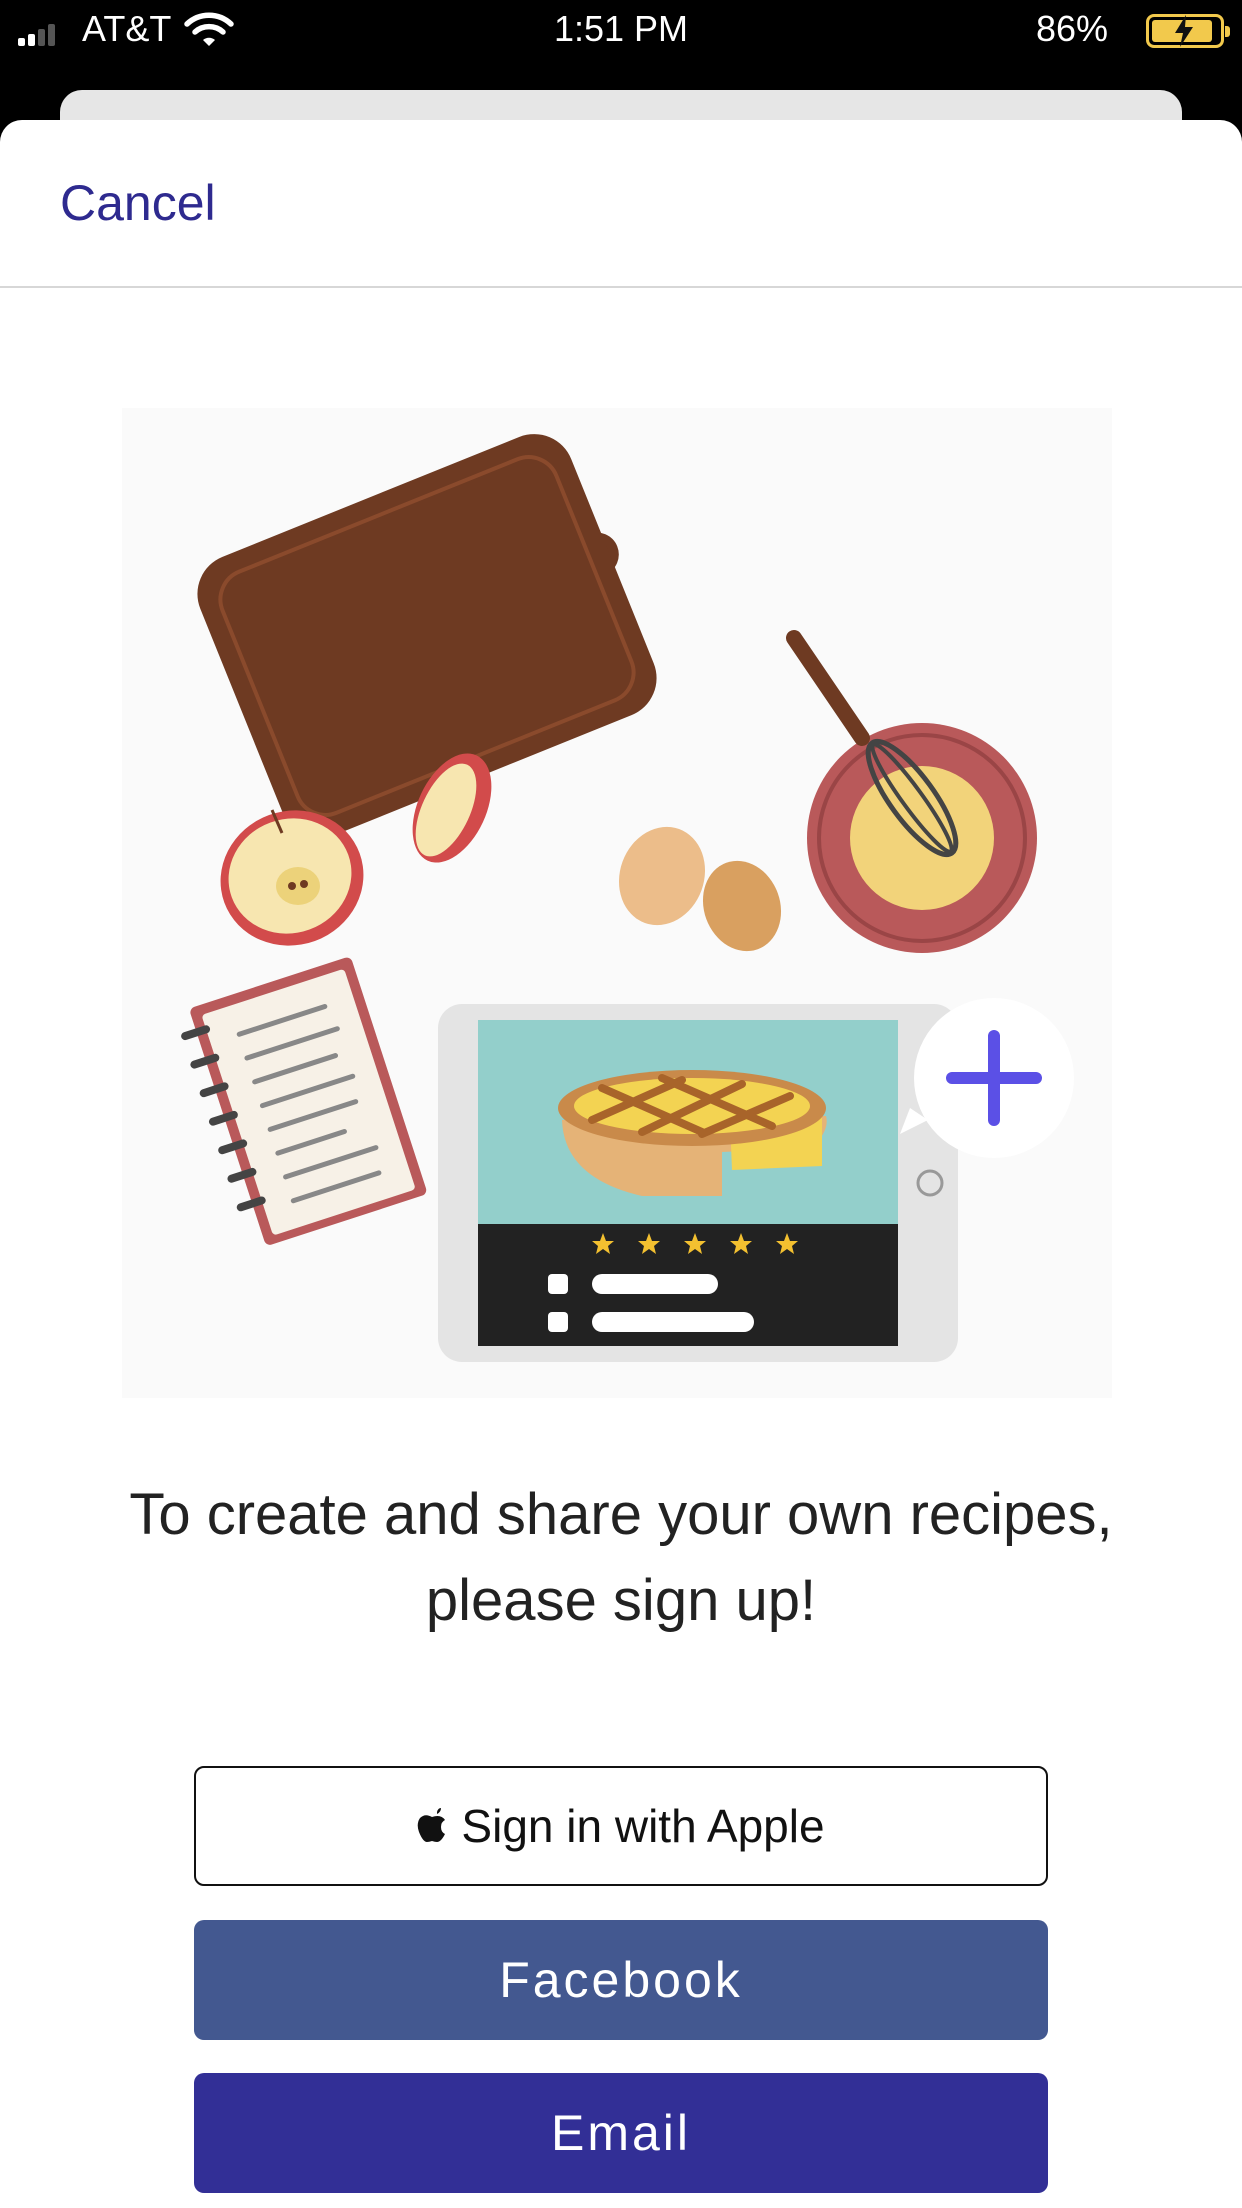 This screenshot has height=2208, width=1242. Describe the element at coordinates (911, 791) in the screenshot. I see `whisk-bowl-icon` at that location.